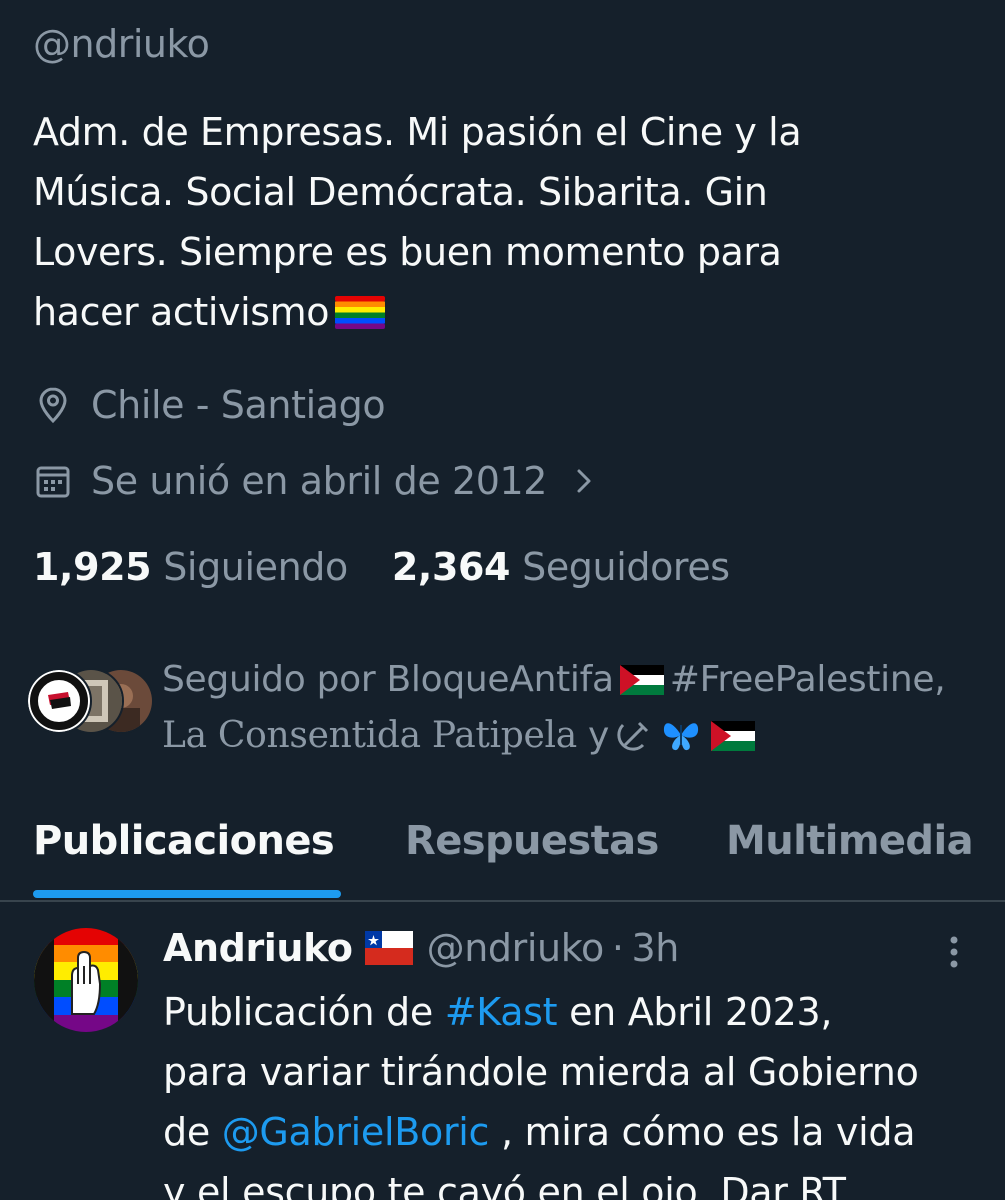  I want to click on tweet-line: Publicación de #Kast en Abril 2023,, so click(578, 1012).